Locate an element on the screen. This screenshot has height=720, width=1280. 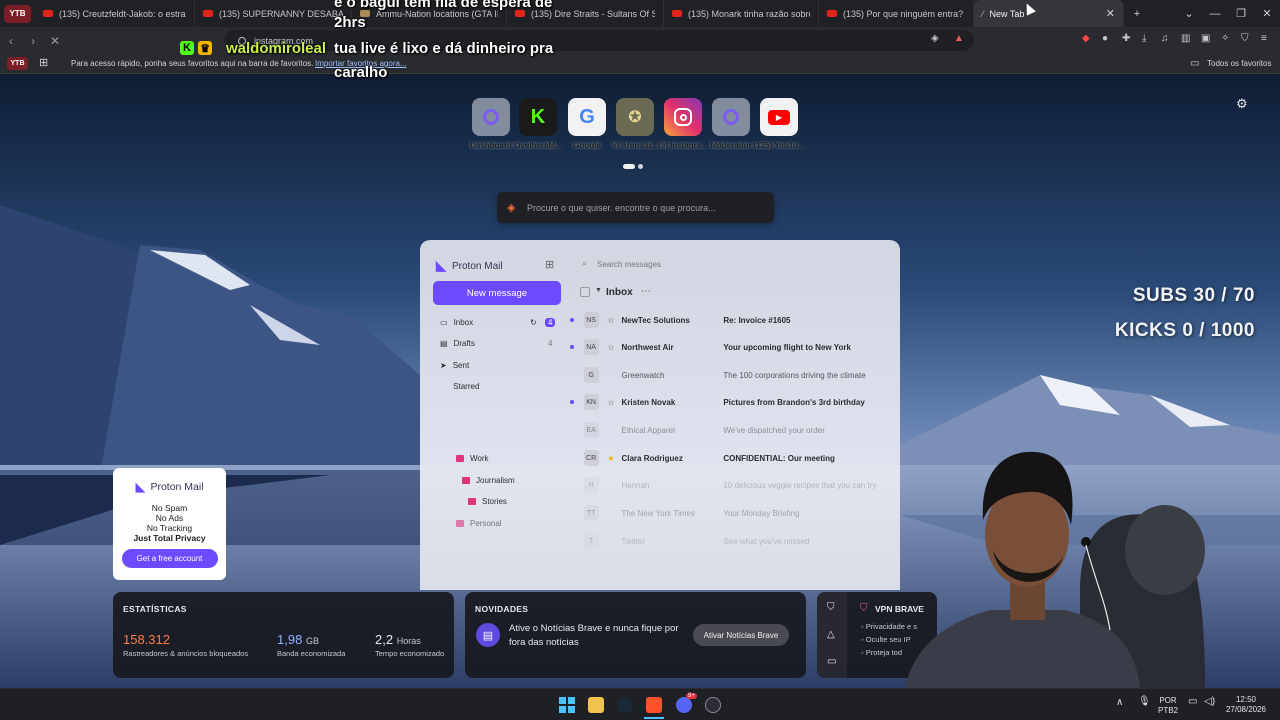
clock: 12:50 27/08/2026 is located at coordinates (1246, 705).